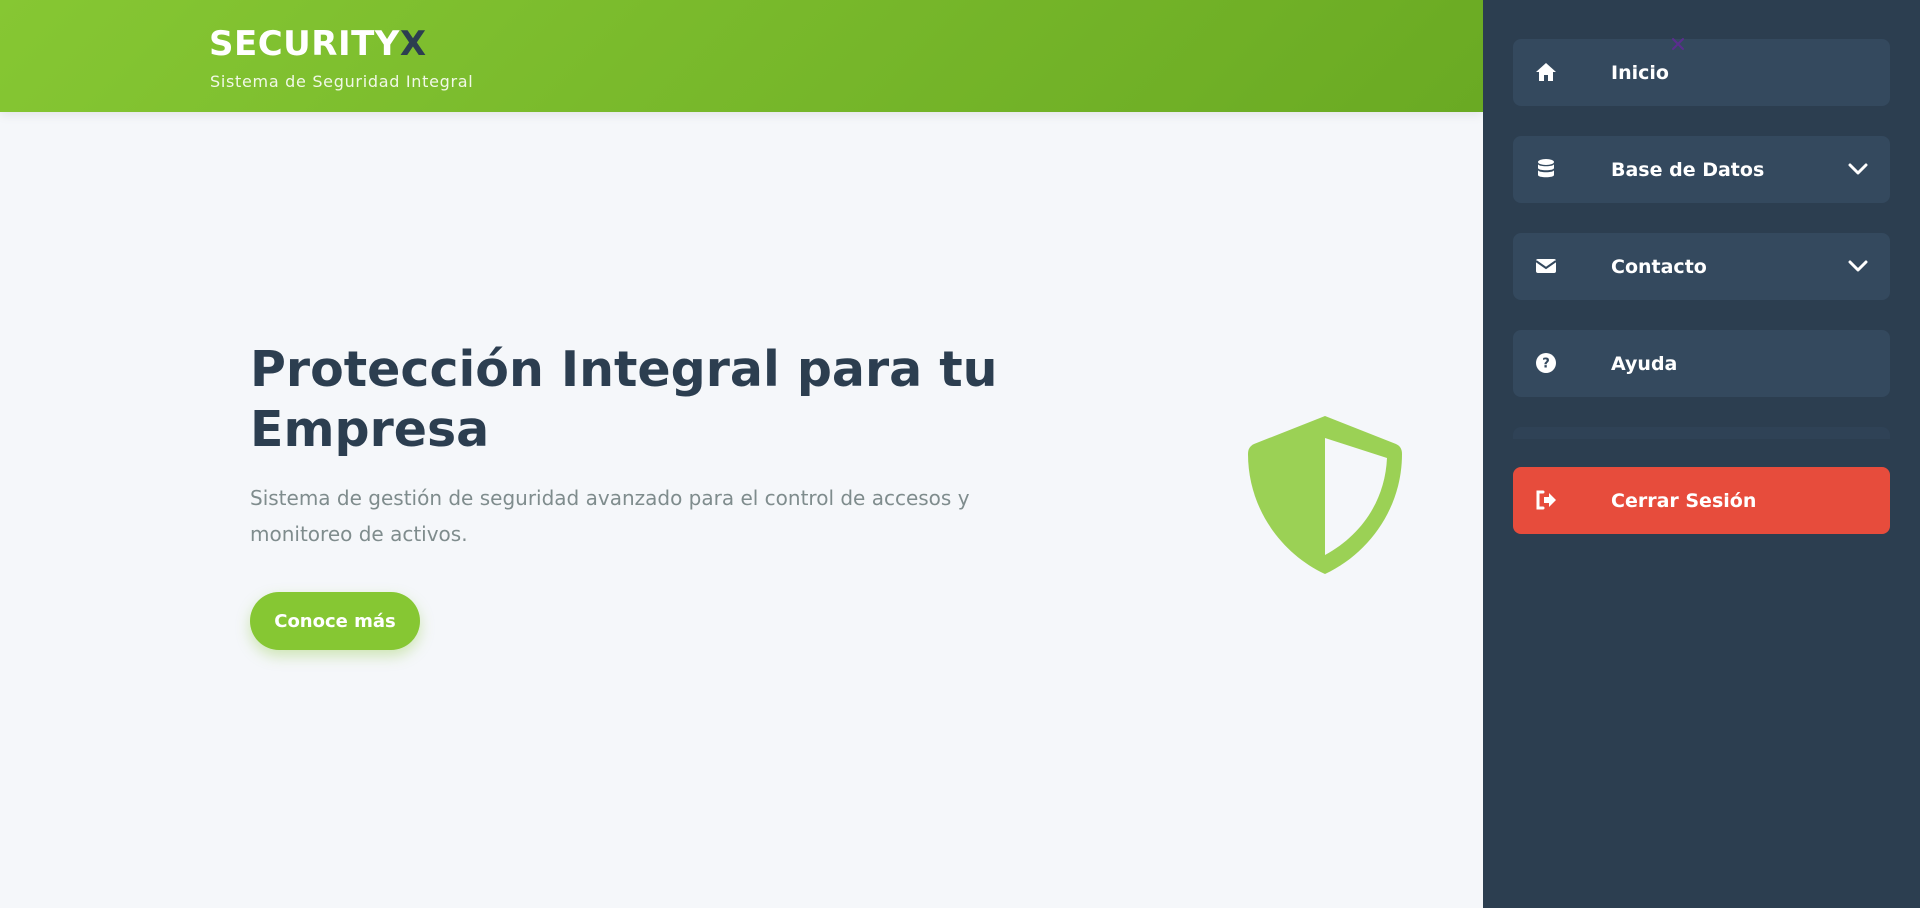  What do you see at coordinates (1546, 168) in the screenshot?
I see `database-icon` at bounding box center [1546, 168].